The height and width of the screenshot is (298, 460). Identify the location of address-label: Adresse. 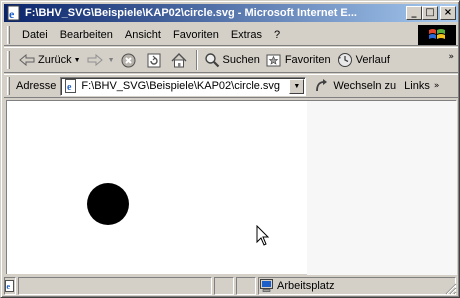
(36, 86).